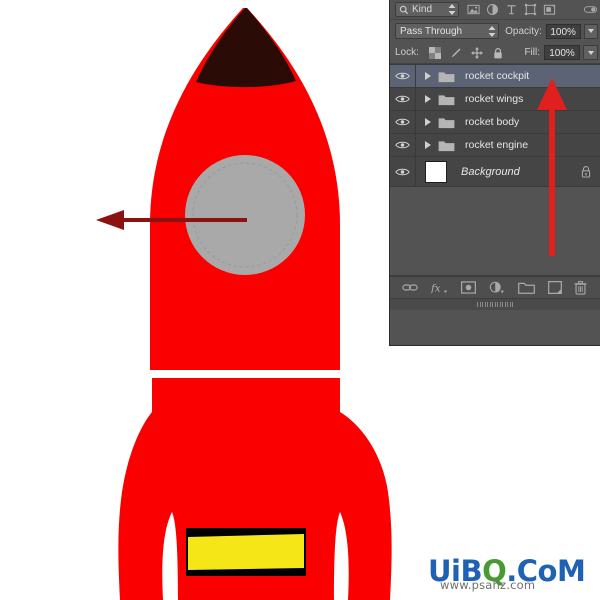 The width and height of the screenshot is (600, 600). I want to click on layer-row-rocket-engine: rocket engine, so click(495, 145).